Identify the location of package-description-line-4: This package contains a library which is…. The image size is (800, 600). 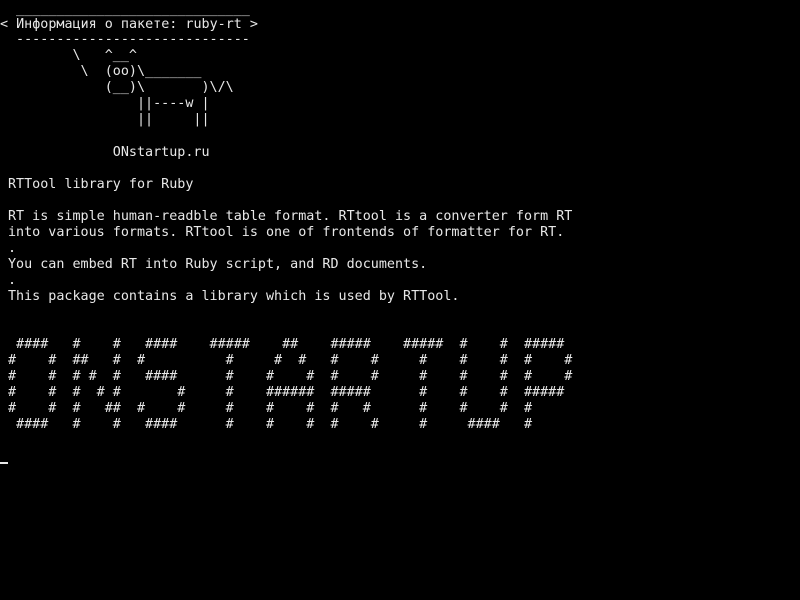
(234, 296).